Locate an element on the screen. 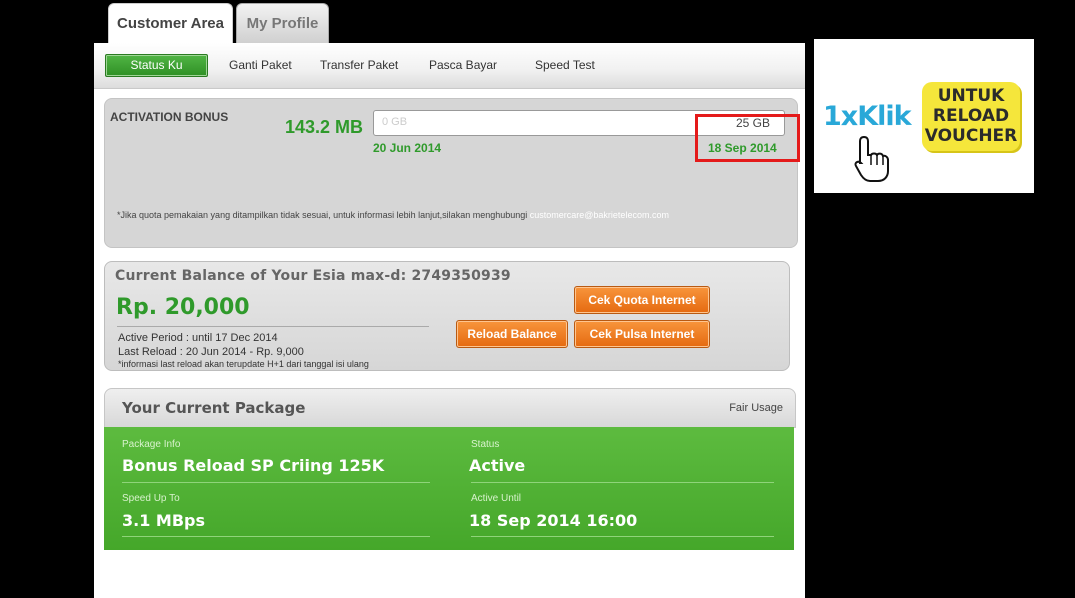  active-until-value: 18 Sep 2014 16:00 is located at coordinates (553, 520).